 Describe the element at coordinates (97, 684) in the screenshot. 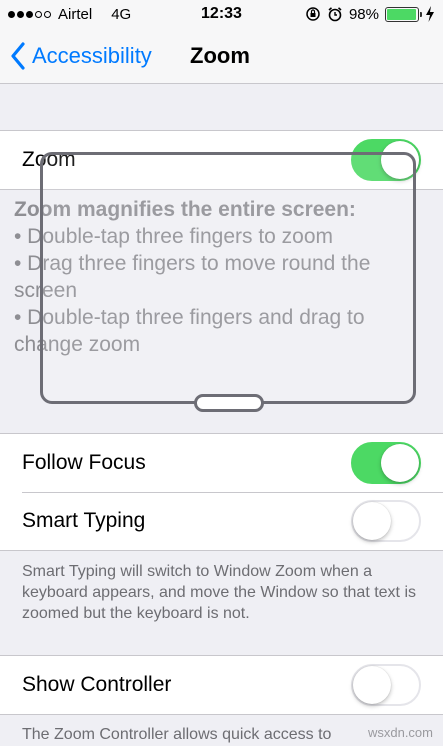

I see `show-controller-label: Show Controller` at that location.